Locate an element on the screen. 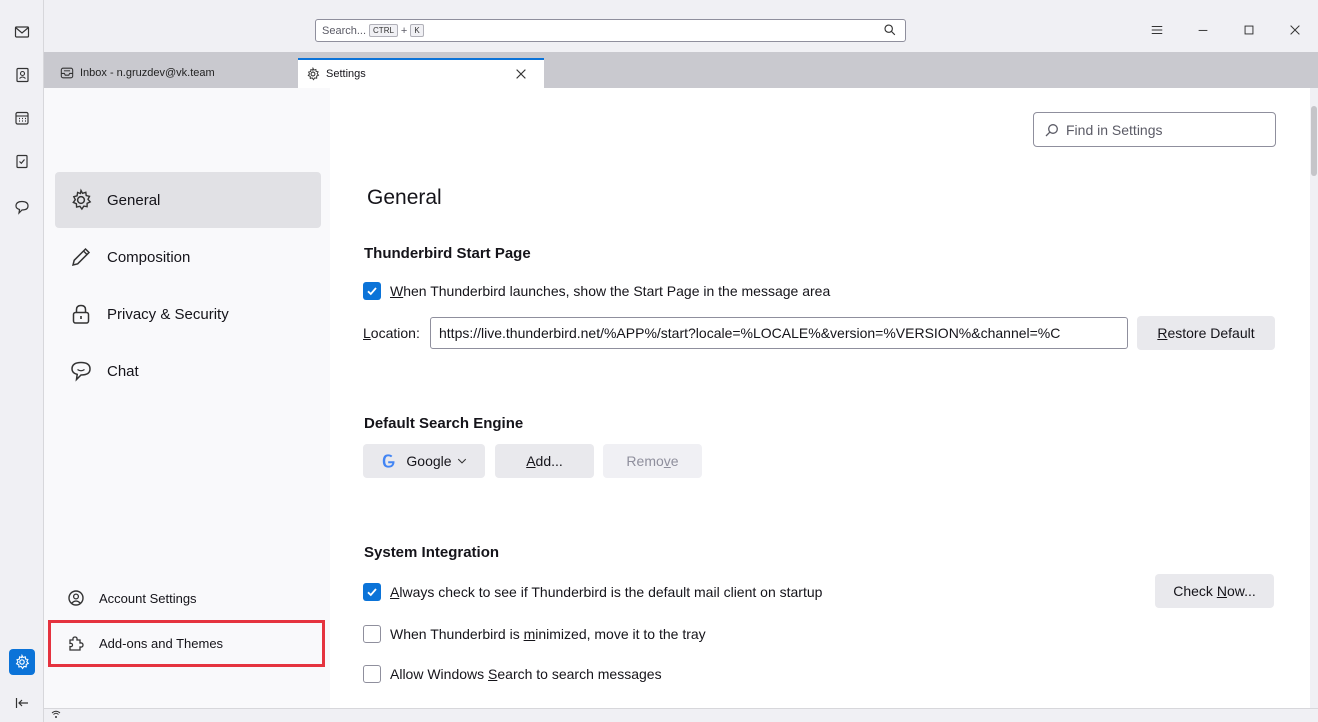 The image size is (1318, 722). nav-item-label: General is located at coordinates (134, 200).